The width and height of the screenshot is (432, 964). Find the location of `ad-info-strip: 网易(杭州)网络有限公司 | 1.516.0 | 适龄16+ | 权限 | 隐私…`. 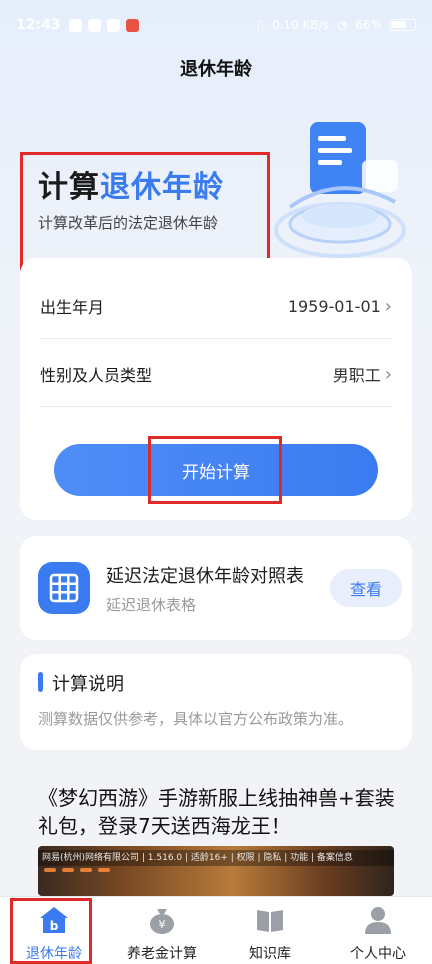

ad-info-strip: 网易(杭州)网络有限公司 | 1.516.0 | 适龄16+ | 权限 | 隐私… is located at coordinates (216, 858).